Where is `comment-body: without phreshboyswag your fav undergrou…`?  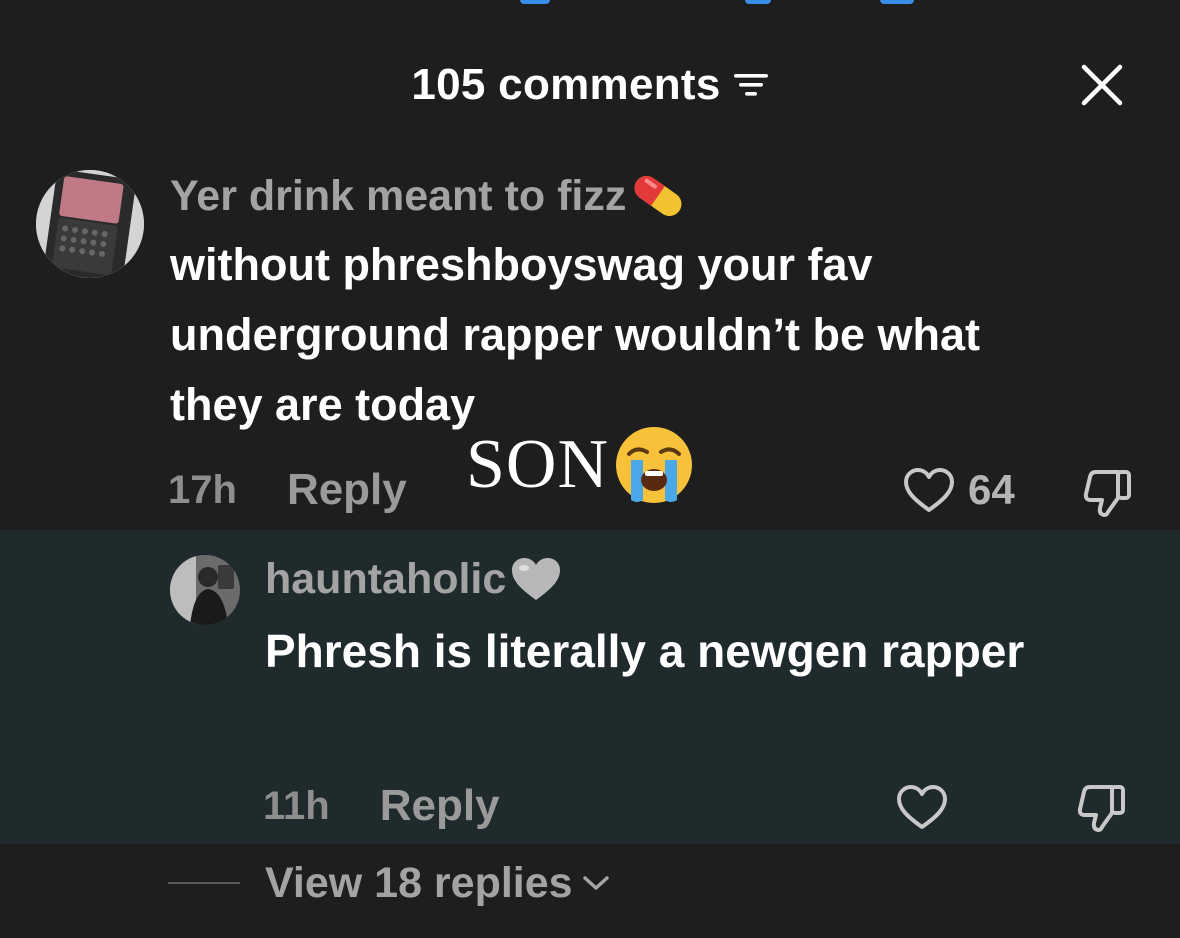
comment-body: without phreshboyswag your fav undergrou… is located at coordinates (575, 334).